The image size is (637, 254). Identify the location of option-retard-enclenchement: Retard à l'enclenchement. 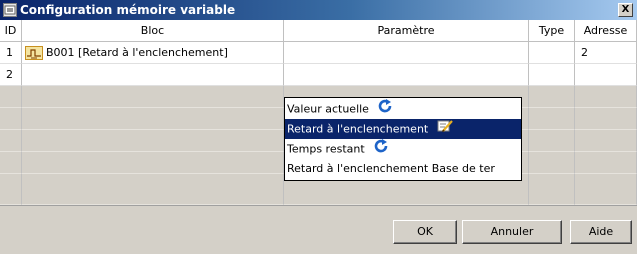
(403, 129).